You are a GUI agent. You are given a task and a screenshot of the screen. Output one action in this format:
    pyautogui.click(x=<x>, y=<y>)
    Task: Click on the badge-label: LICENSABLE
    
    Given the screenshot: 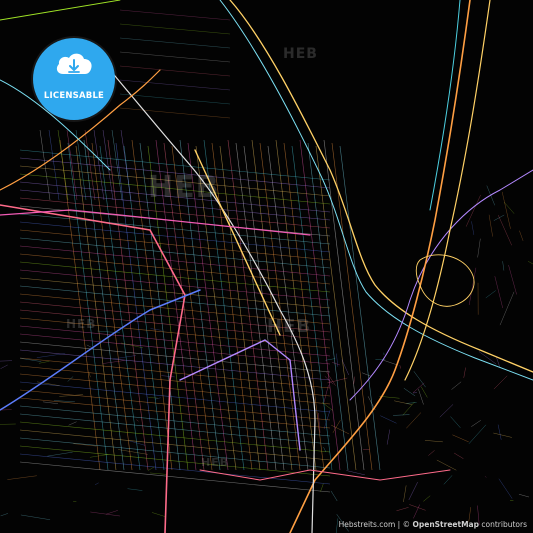 What is the action you would take?
    pyautogui.click(x=74, y=96)
    